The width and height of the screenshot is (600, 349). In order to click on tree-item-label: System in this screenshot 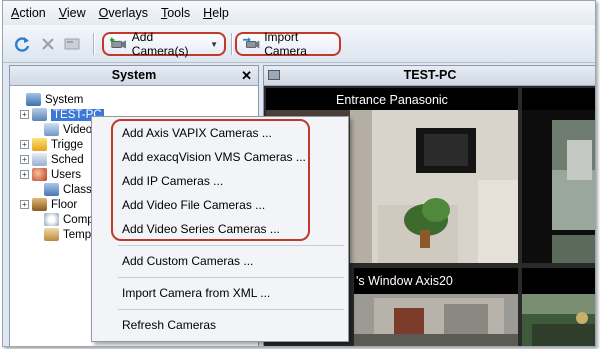, I will do `click(64, 99)`.